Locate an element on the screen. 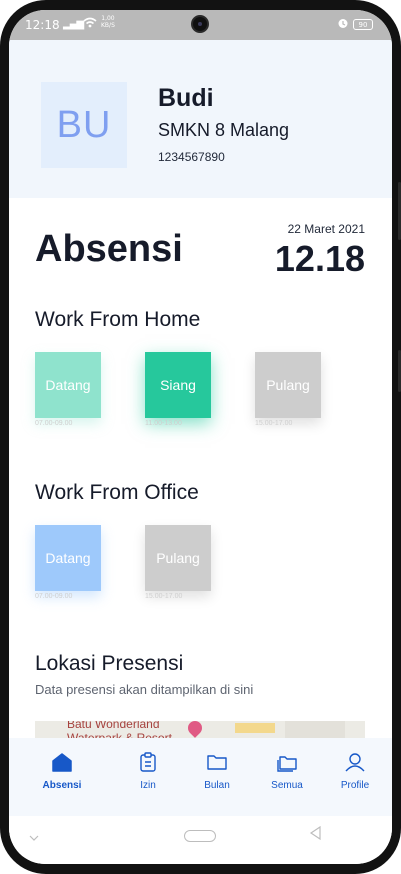  nav-item-izin: Izin is located at coordinates (148, 771).